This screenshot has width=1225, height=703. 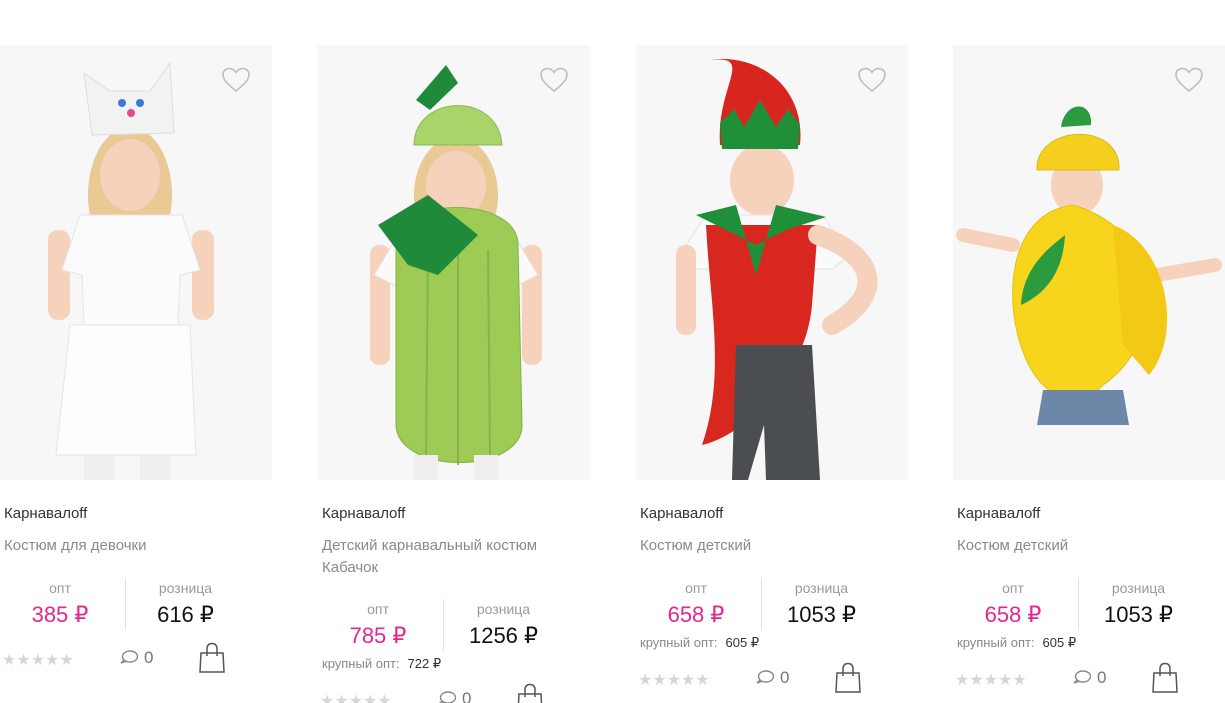 I want to click on price-block: опт 785 ₽ розница 1256 ₽, so click(x=453, y=628).